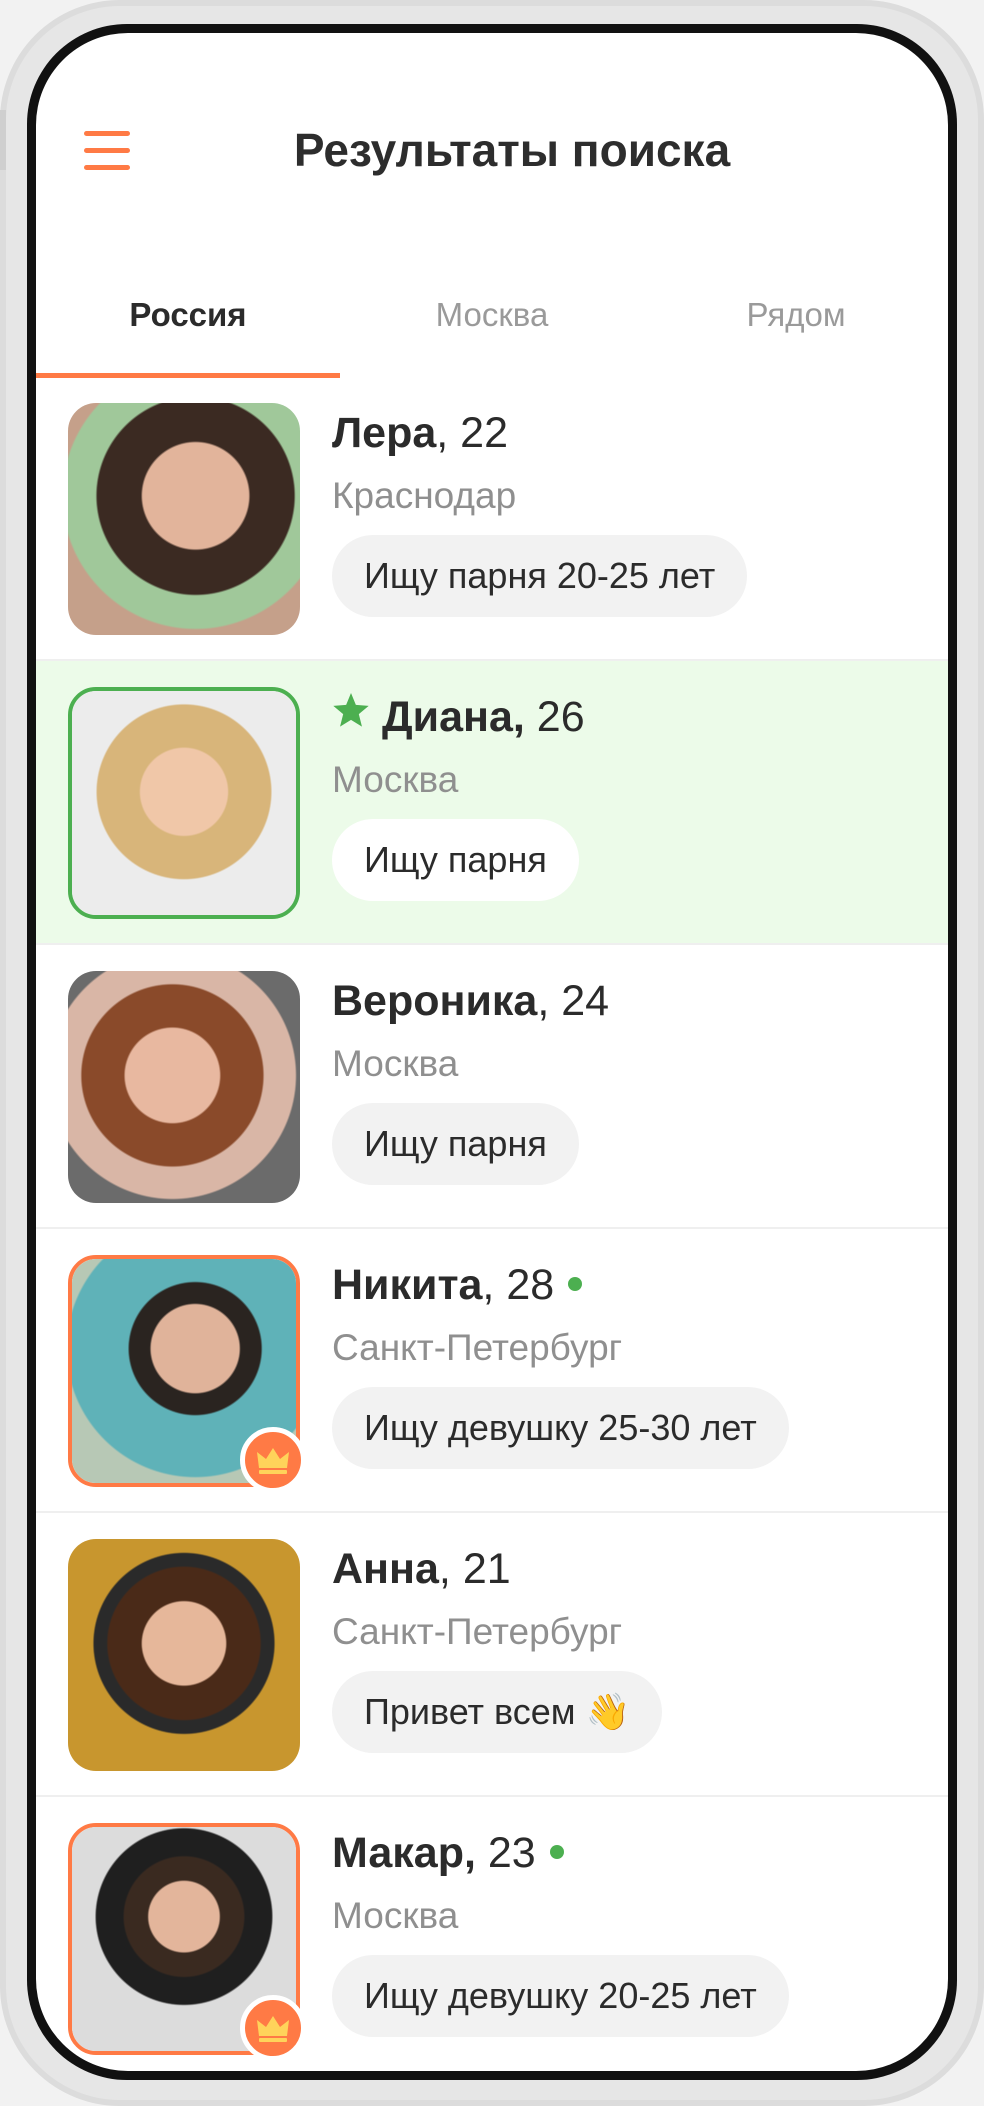 The height and width of the screenshot is (2106, 984). Describe the element at coordinates (554, 717) in the screenshot. I see `profile-age: 26` at that location.